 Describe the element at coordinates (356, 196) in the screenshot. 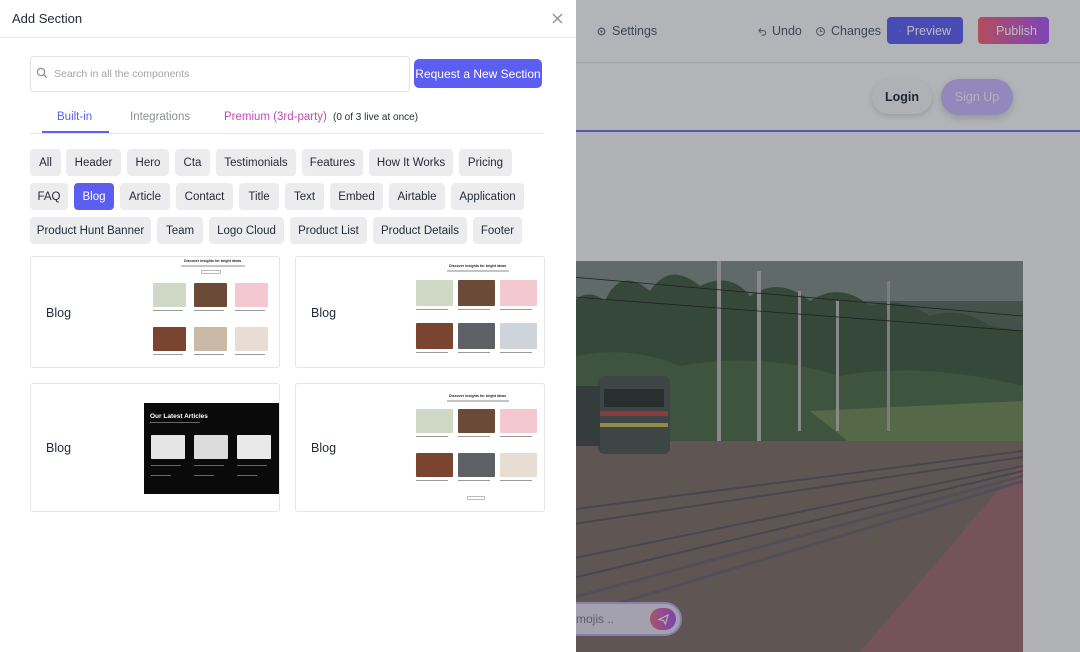

I see `category-chip-embed: Embed` at that location.